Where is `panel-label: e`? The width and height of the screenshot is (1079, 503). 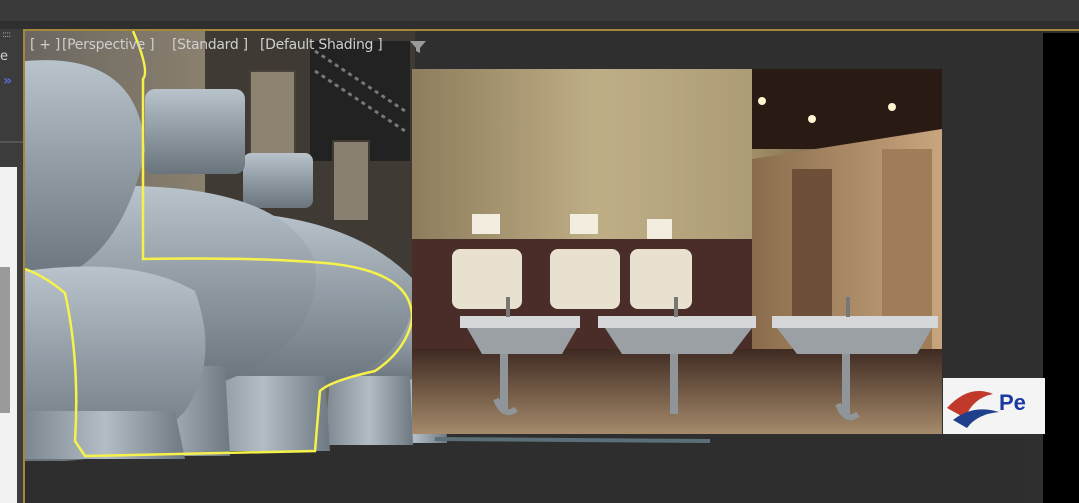 panel-label: e is located at coordinates (4, 56).